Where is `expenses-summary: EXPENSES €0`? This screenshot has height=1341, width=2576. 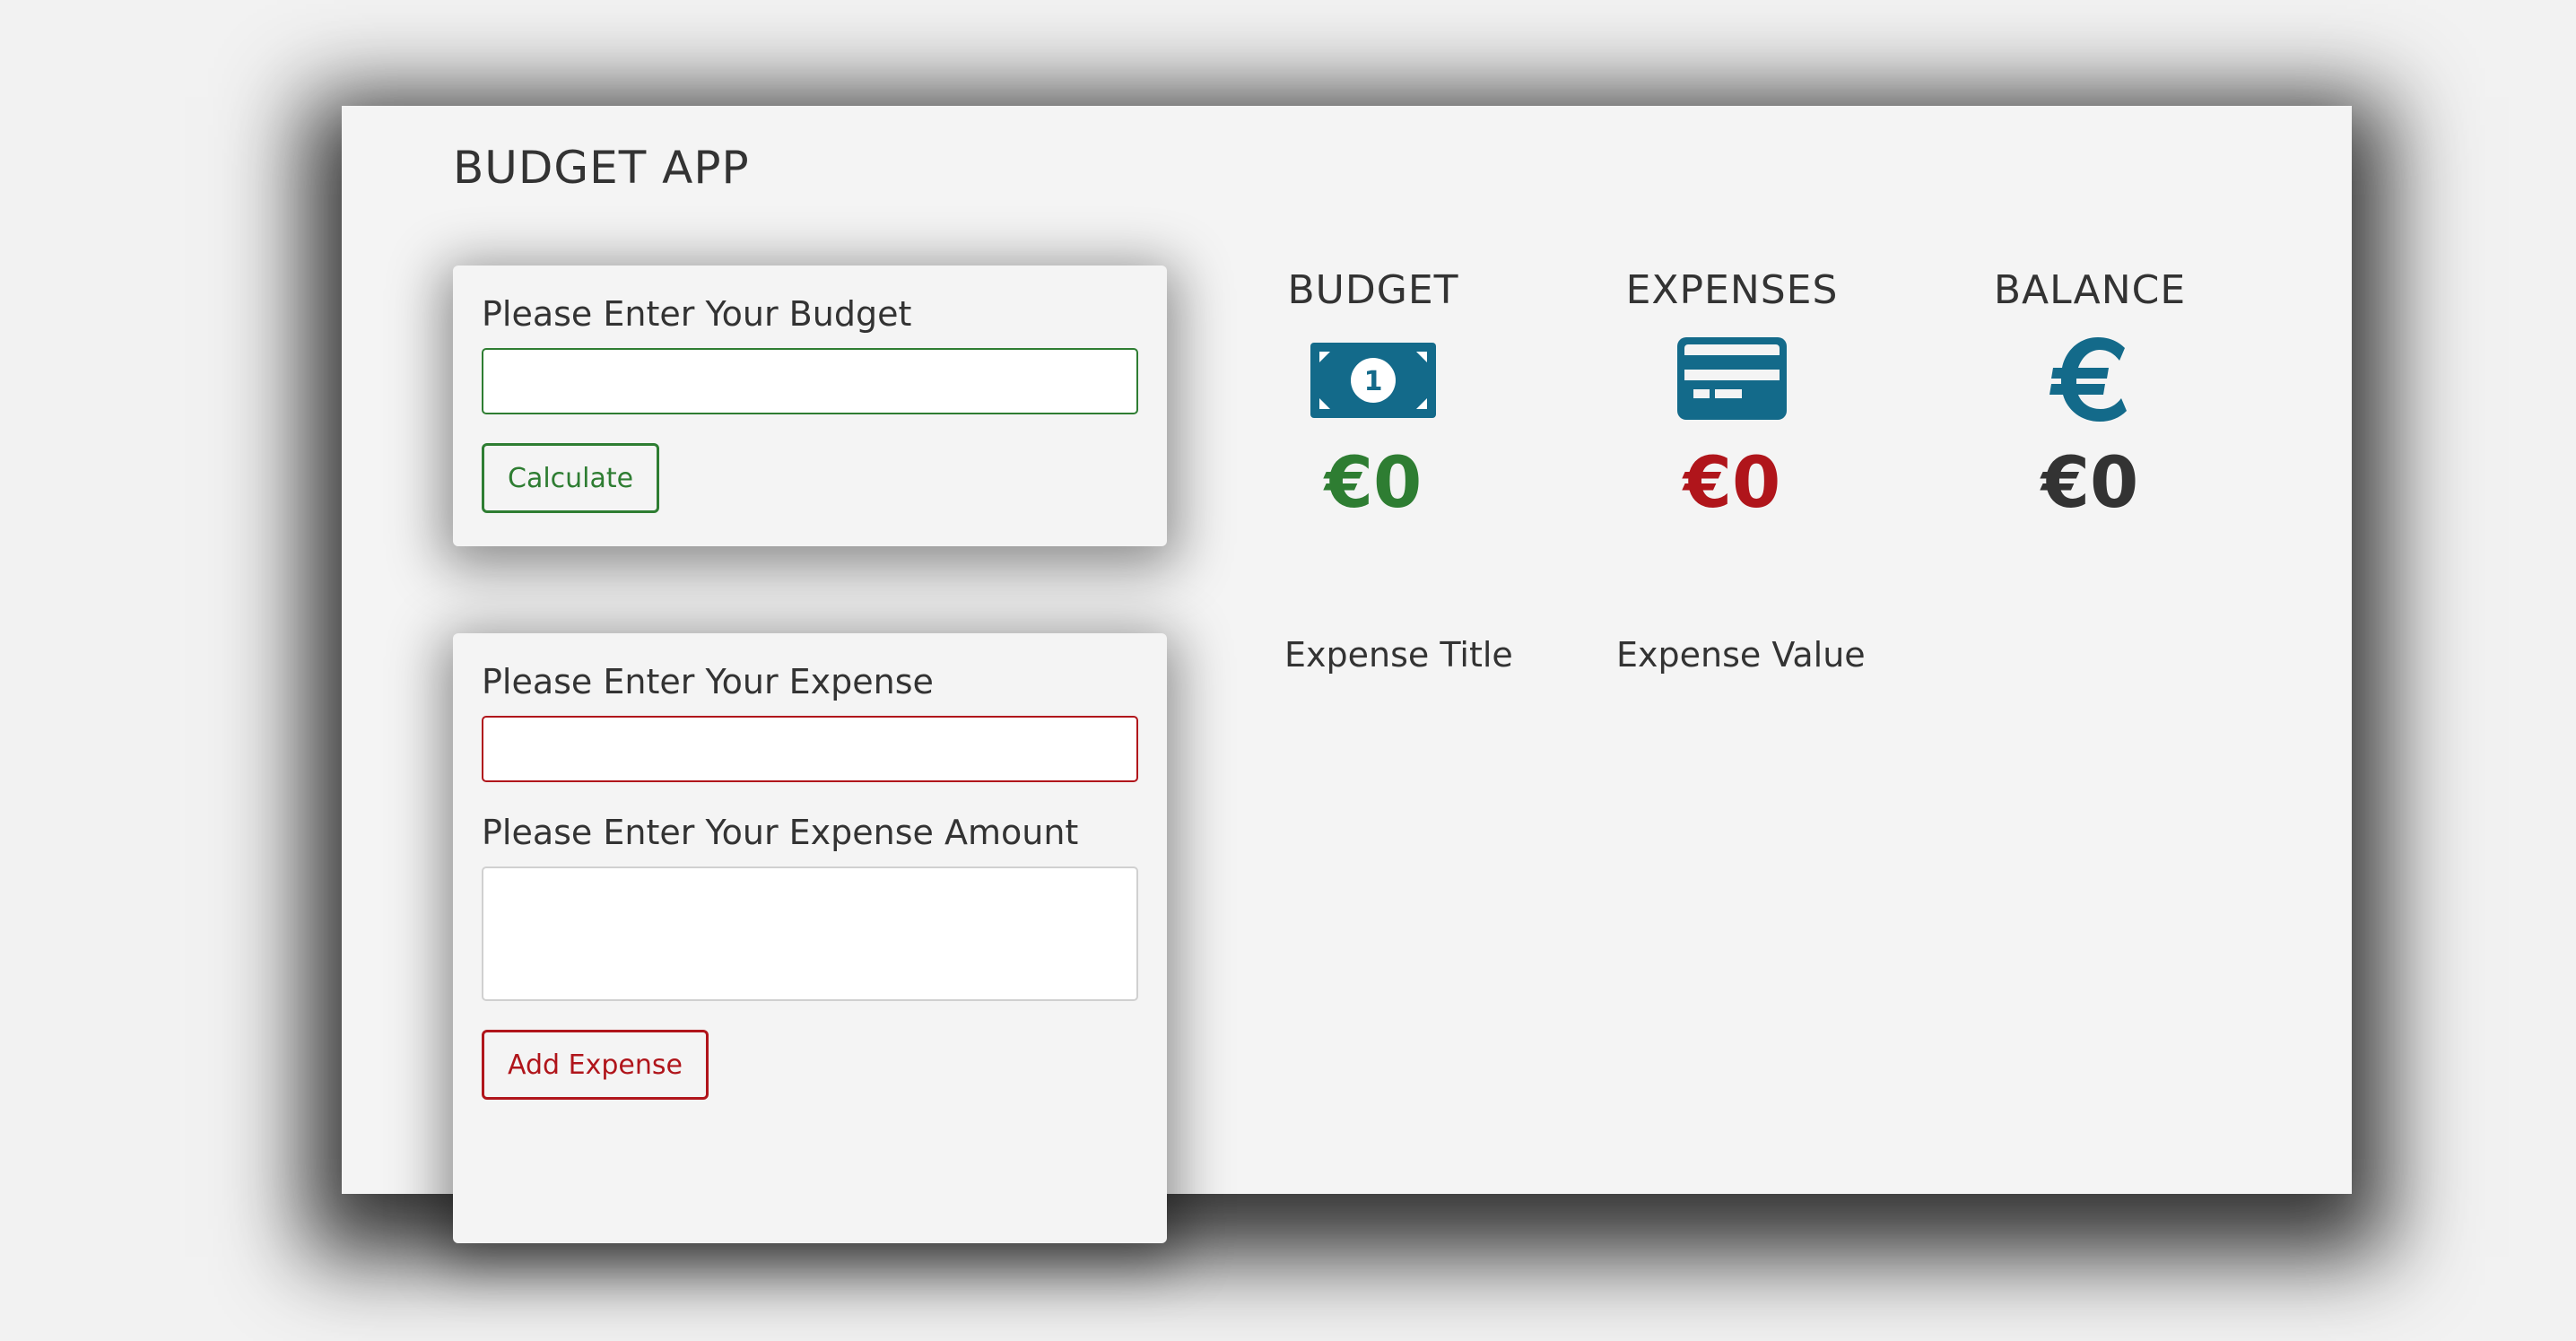 expenses-summary: EXPENSES €0 is located at coordinates (1732, 395).